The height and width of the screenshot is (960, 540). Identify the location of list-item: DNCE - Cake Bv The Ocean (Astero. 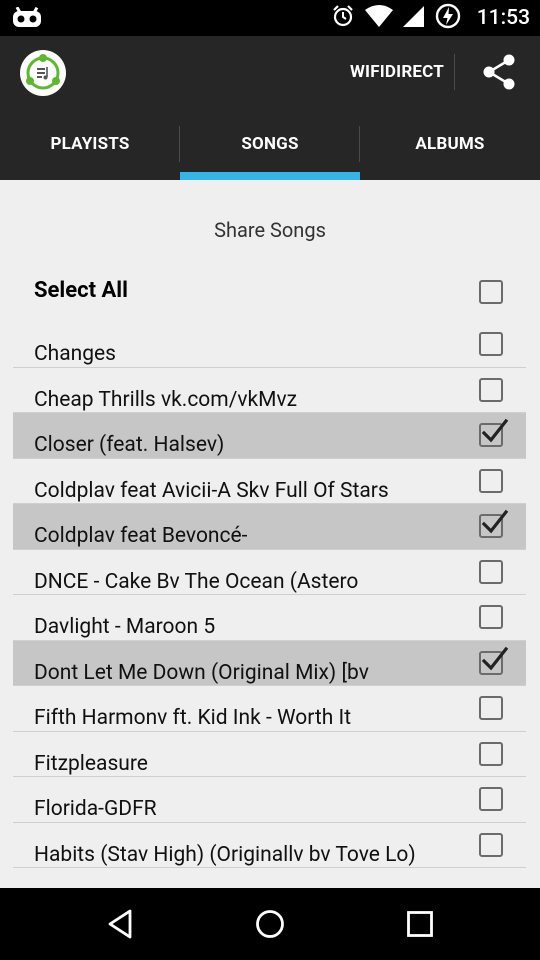
(269, 572).